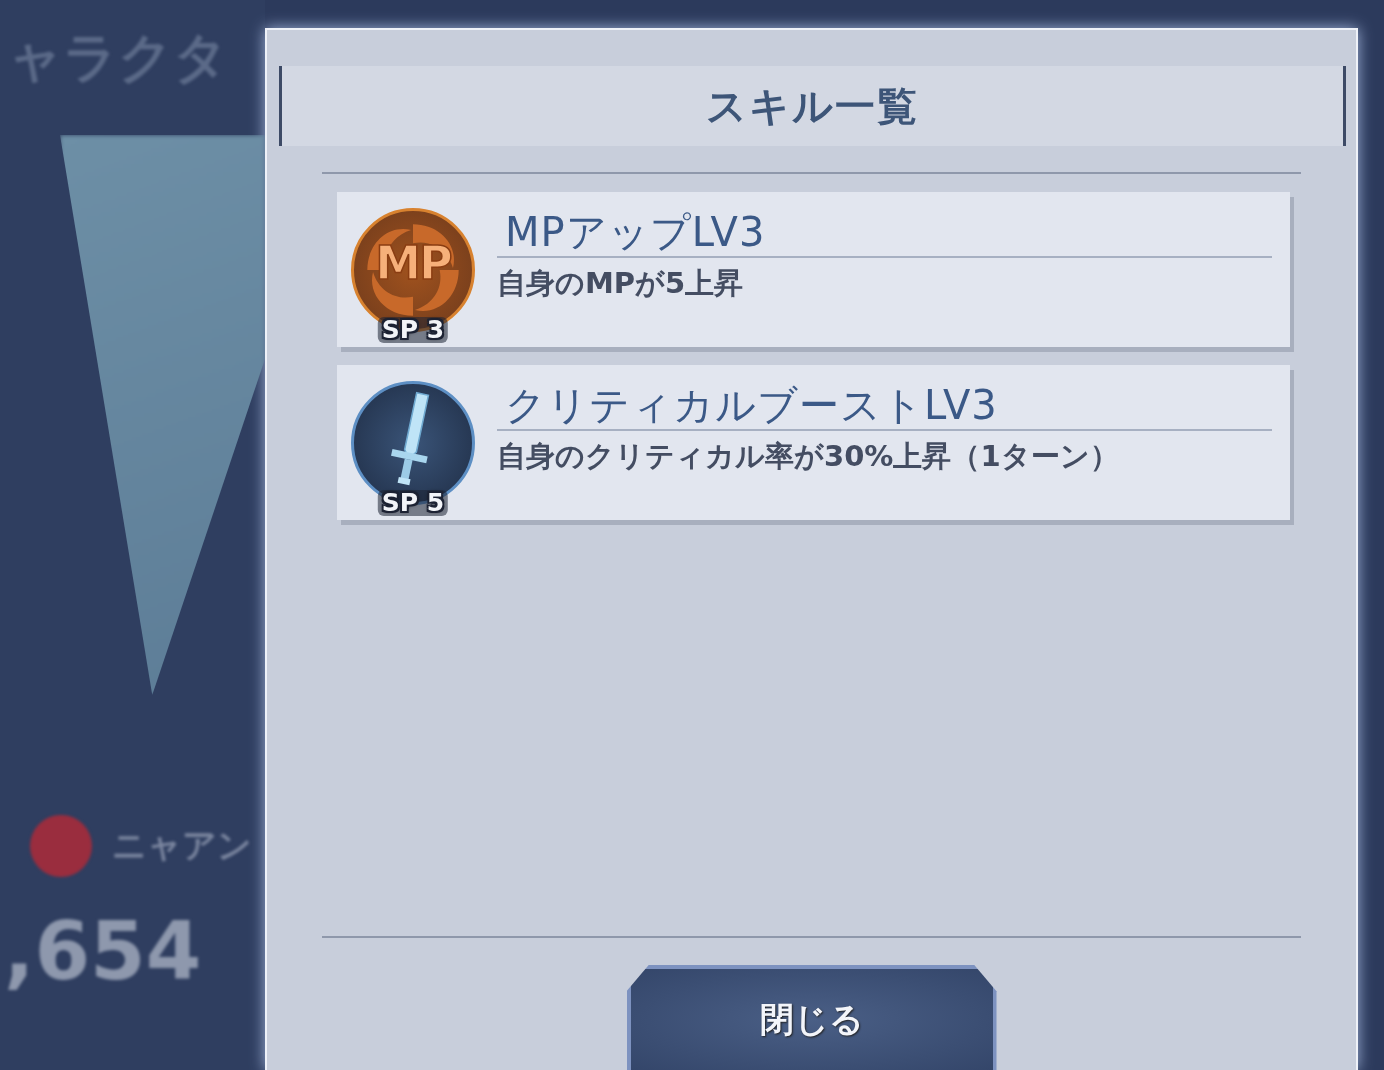  What do you see at coordinates (182, 845) in the screenshot?
I see `background-name: ニャアン` at bounding box center [182, 845].